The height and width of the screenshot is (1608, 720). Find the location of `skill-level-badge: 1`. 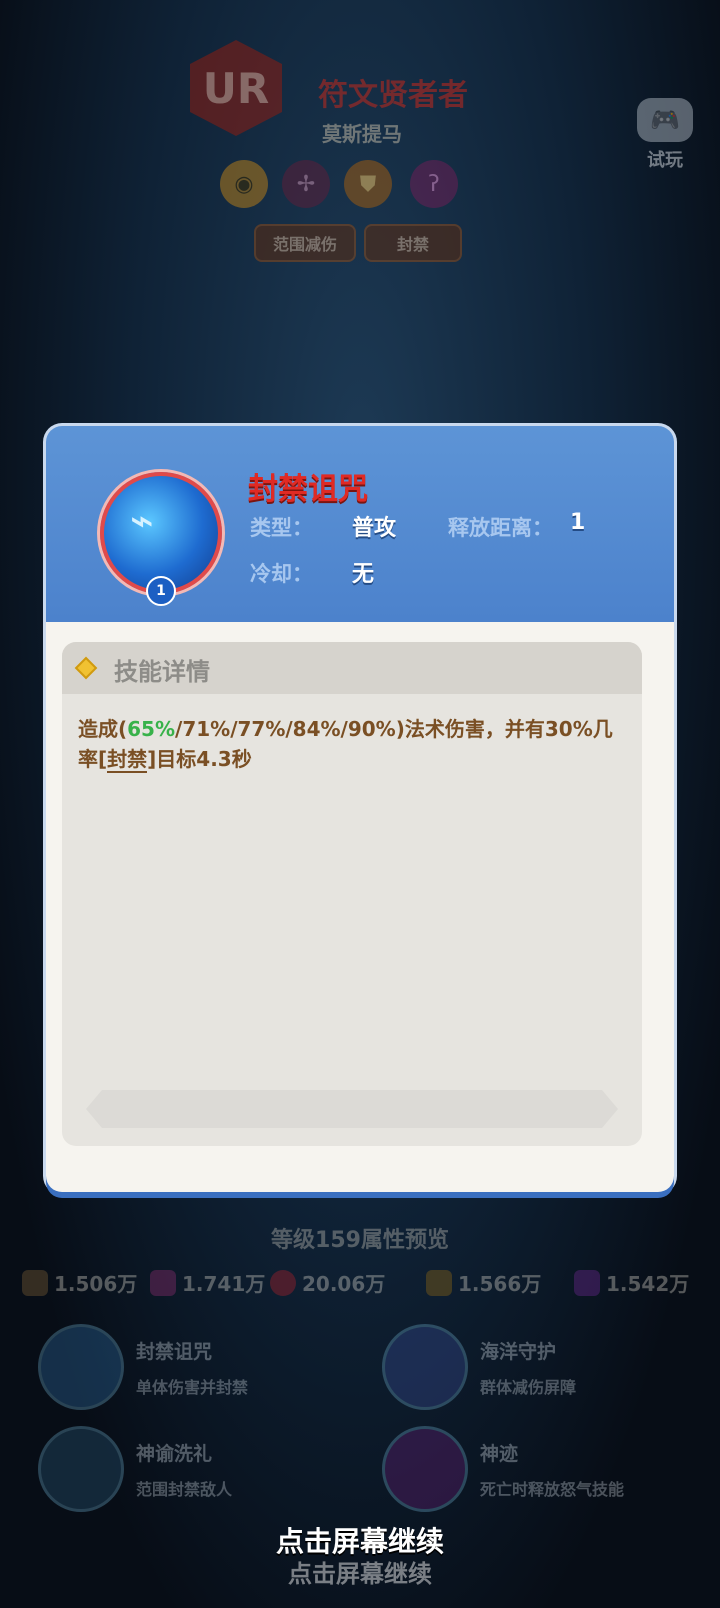

skill-level-badge: 1 is located at coordinates (161, 591).